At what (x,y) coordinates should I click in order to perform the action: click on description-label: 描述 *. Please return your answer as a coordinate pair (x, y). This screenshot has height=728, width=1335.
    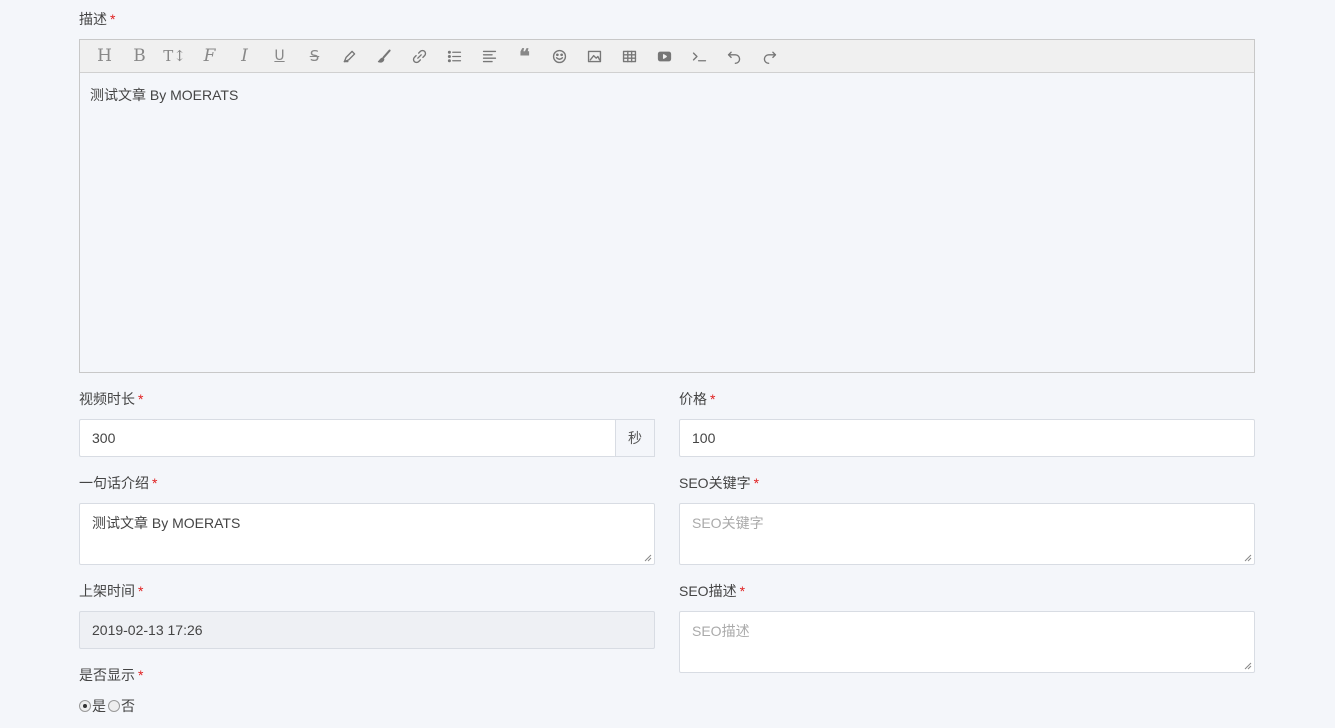
    Looking at the image, I should click on (97, 19).